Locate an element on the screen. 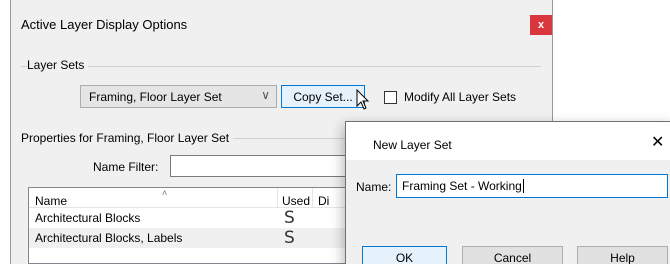 This screenshot has height=264, width=670. layer-set-select: Framing, Floor Layer Set ∨ is located at coordinates (178, 96).